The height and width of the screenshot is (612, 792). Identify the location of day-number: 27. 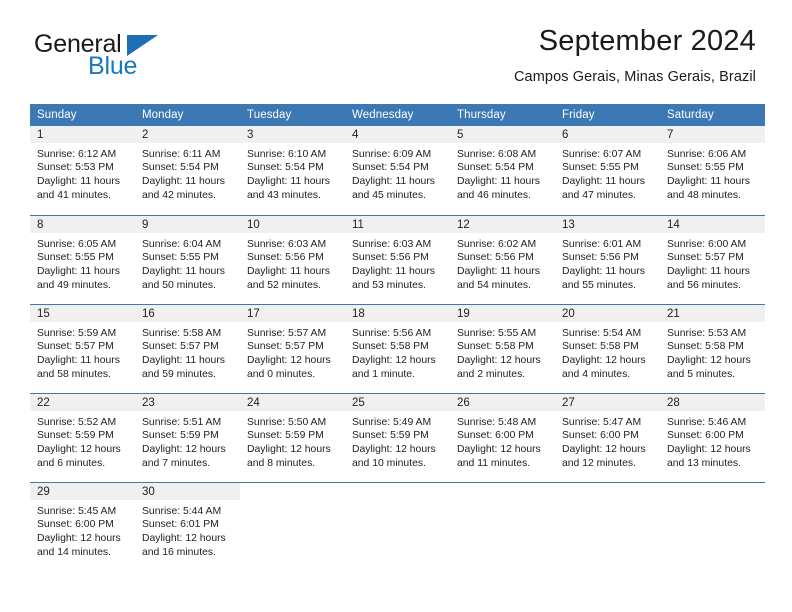
(607, 402).